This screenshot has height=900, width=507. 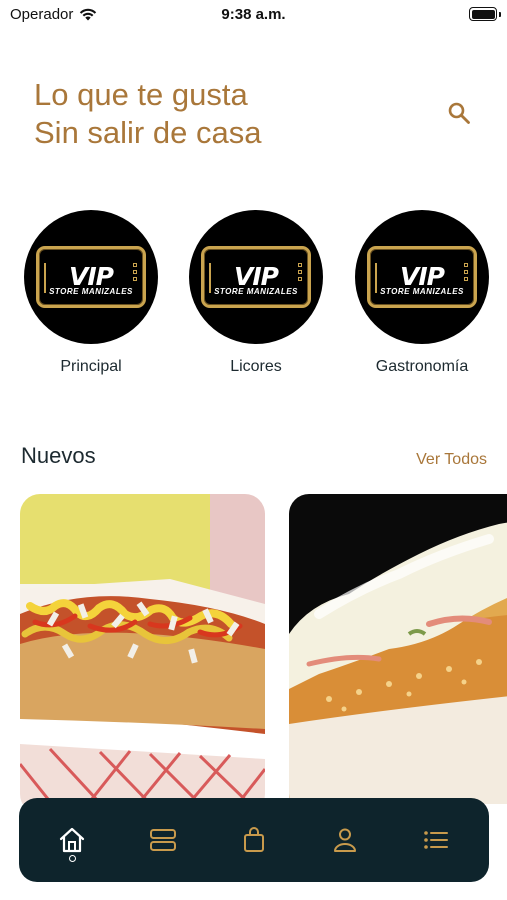 I want to click on nav-profile, so click(x=345, y=840).